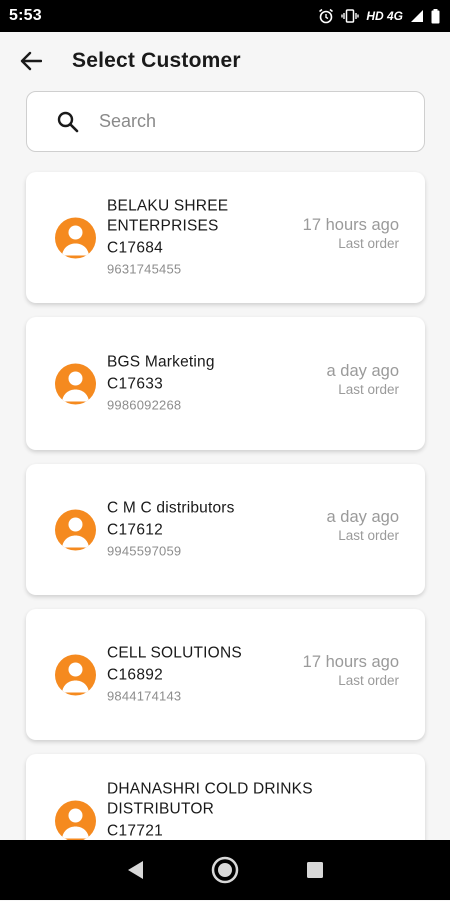  What do you see at coordinates (144, 695) in the screenshot?
I see `customer-phone: 9844174143` at bounding box center [144, 695].